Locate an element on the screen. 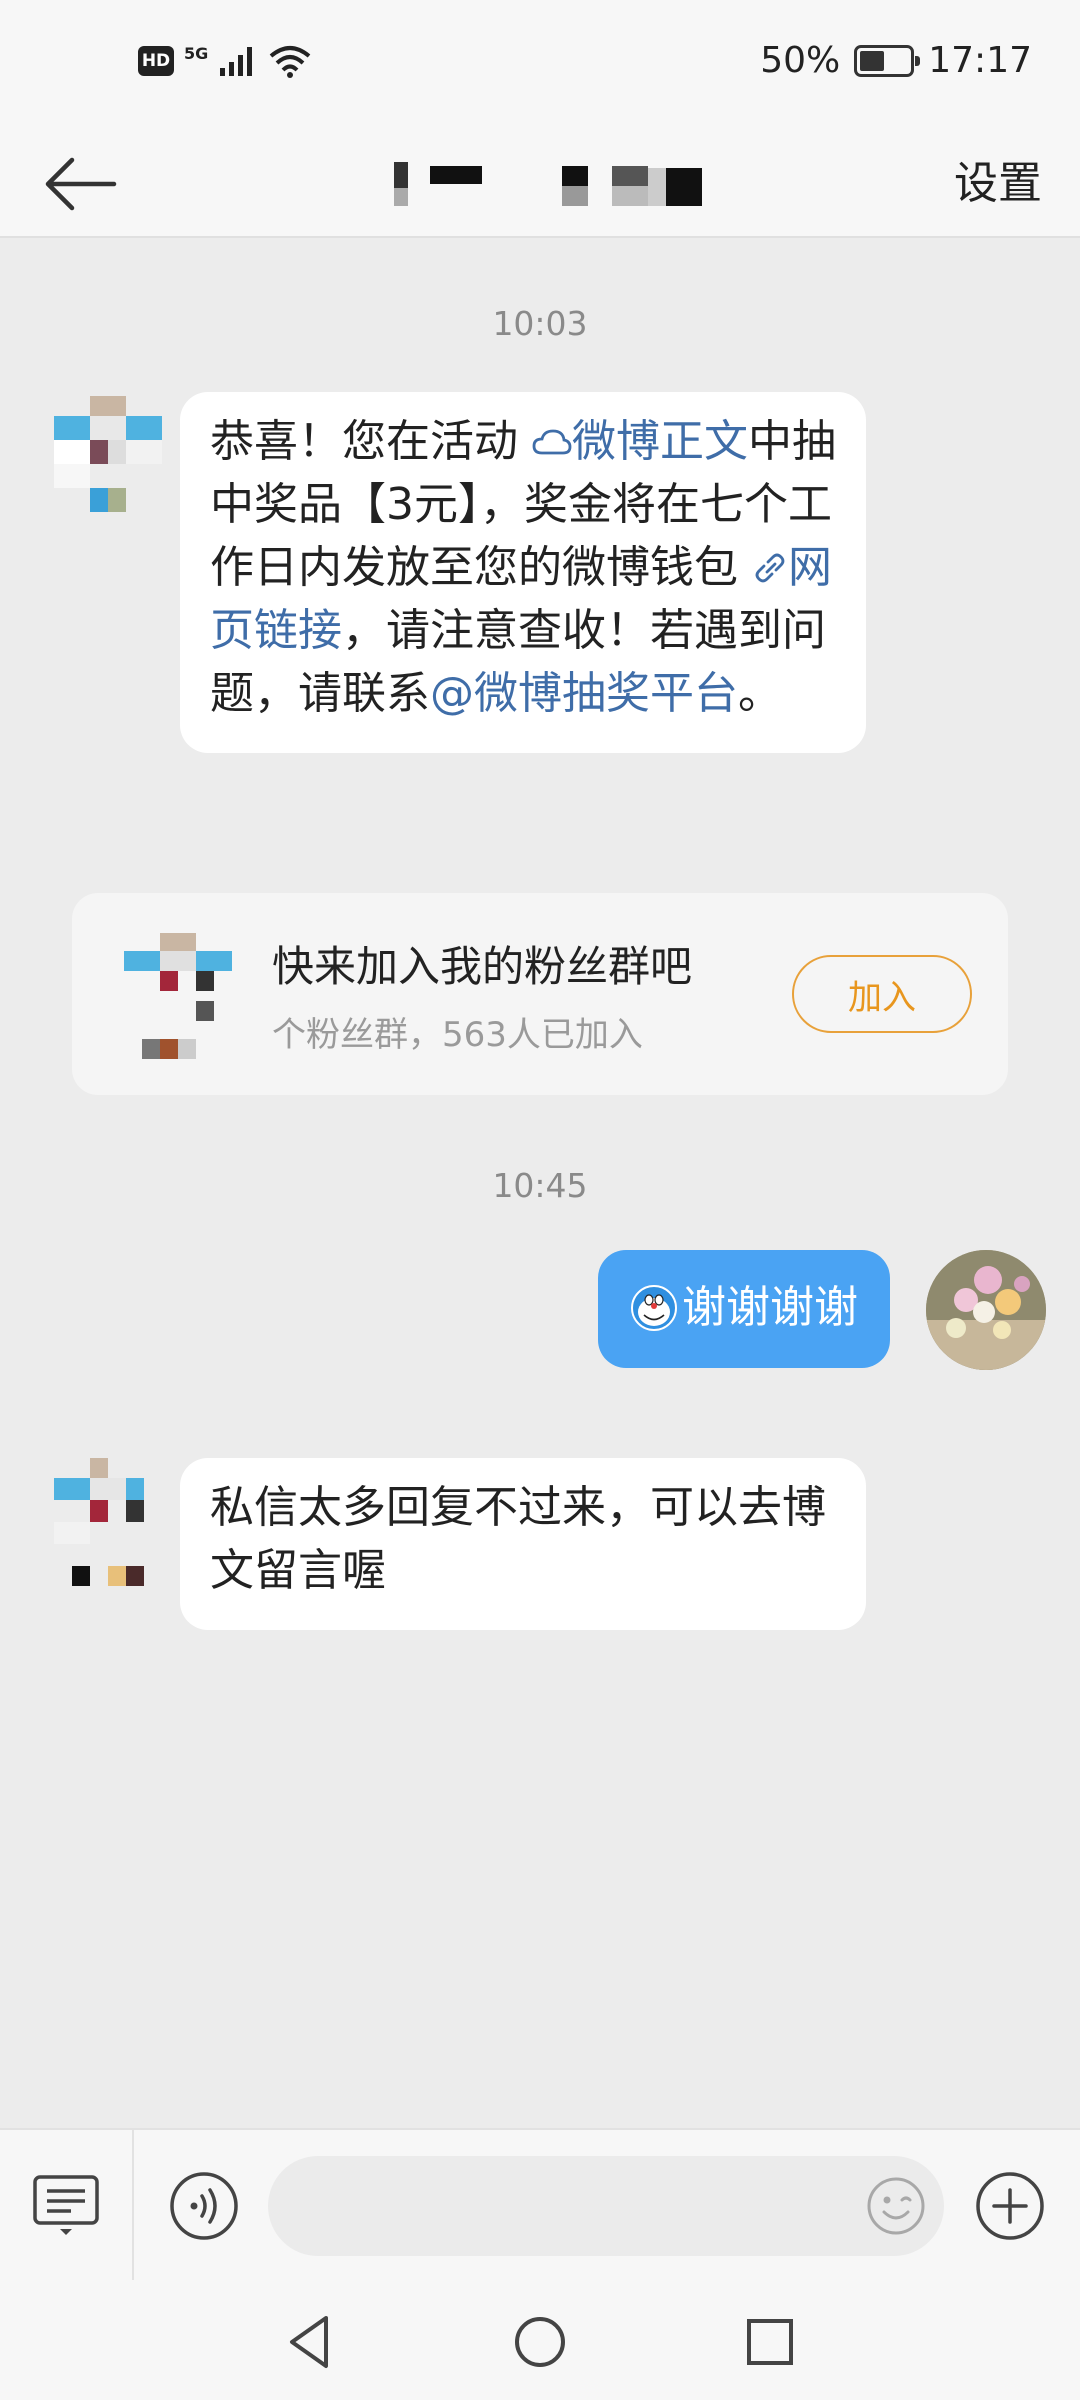 This screenshot has width=1080, height=2400. clock: 17:17 is located at coordinates (980, 60).